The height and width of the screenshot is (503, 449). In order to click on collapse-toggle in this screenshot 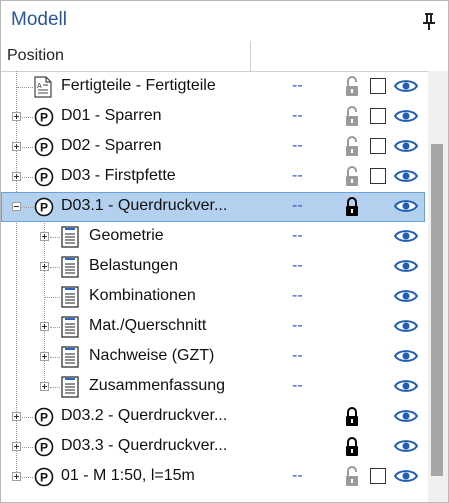, I will do `click(16, 206)`.